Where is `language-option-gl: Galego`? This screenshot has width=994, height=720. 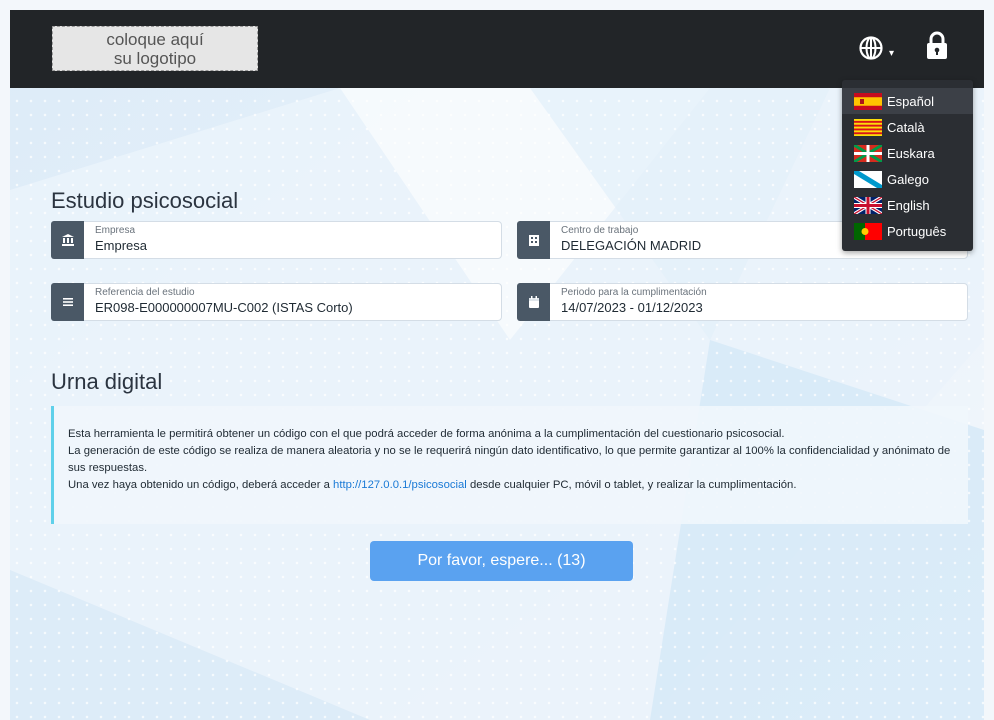
language-option-gl: Galego is located at coordinates (907, 179).